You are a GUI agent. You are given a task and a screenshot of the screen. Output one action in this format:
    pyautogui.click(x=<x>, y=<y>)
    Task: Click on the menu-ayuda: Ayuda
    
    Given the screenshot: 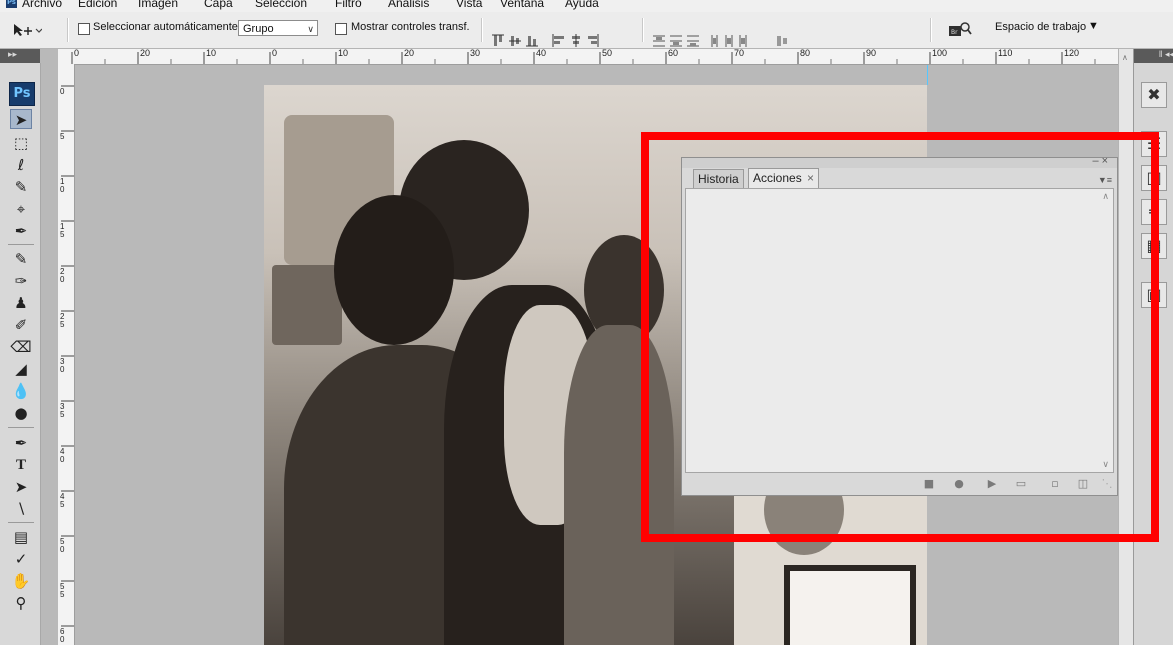 What is the action you would take?
    pyautogui.click(x=582, y=5)
    